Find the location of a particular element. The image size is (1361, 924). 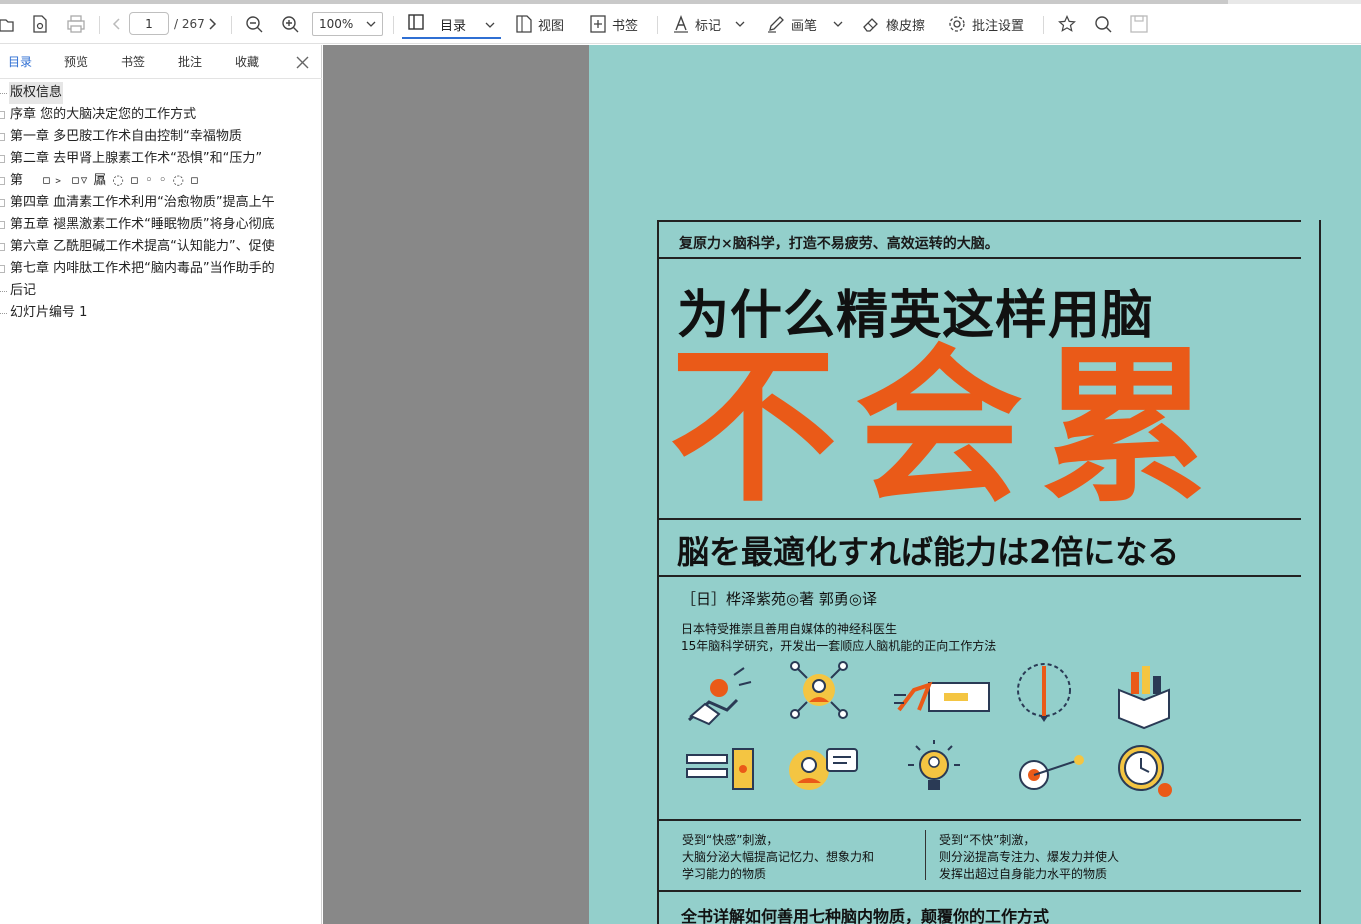

toc-item: 第 ▫﹥ ▫▿ 屭 ◌ ▫ ◦ ◦ ◌ ▫ is located at coordinates (160, 181).